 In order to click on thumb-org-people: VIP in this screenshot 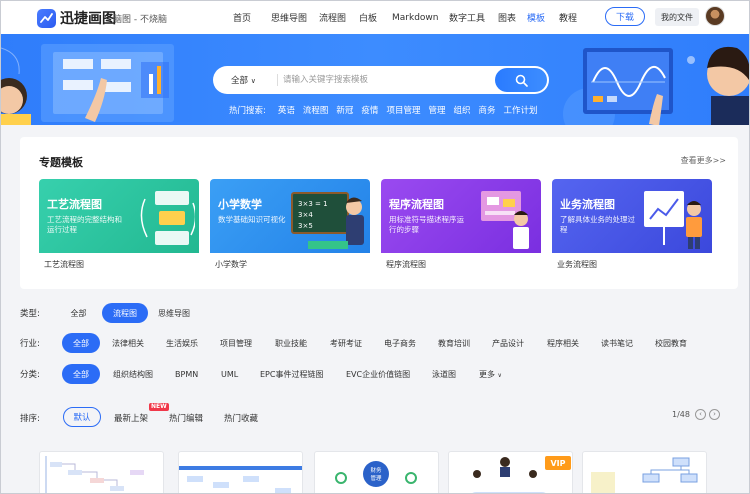, I will do `click(521, 474)`.